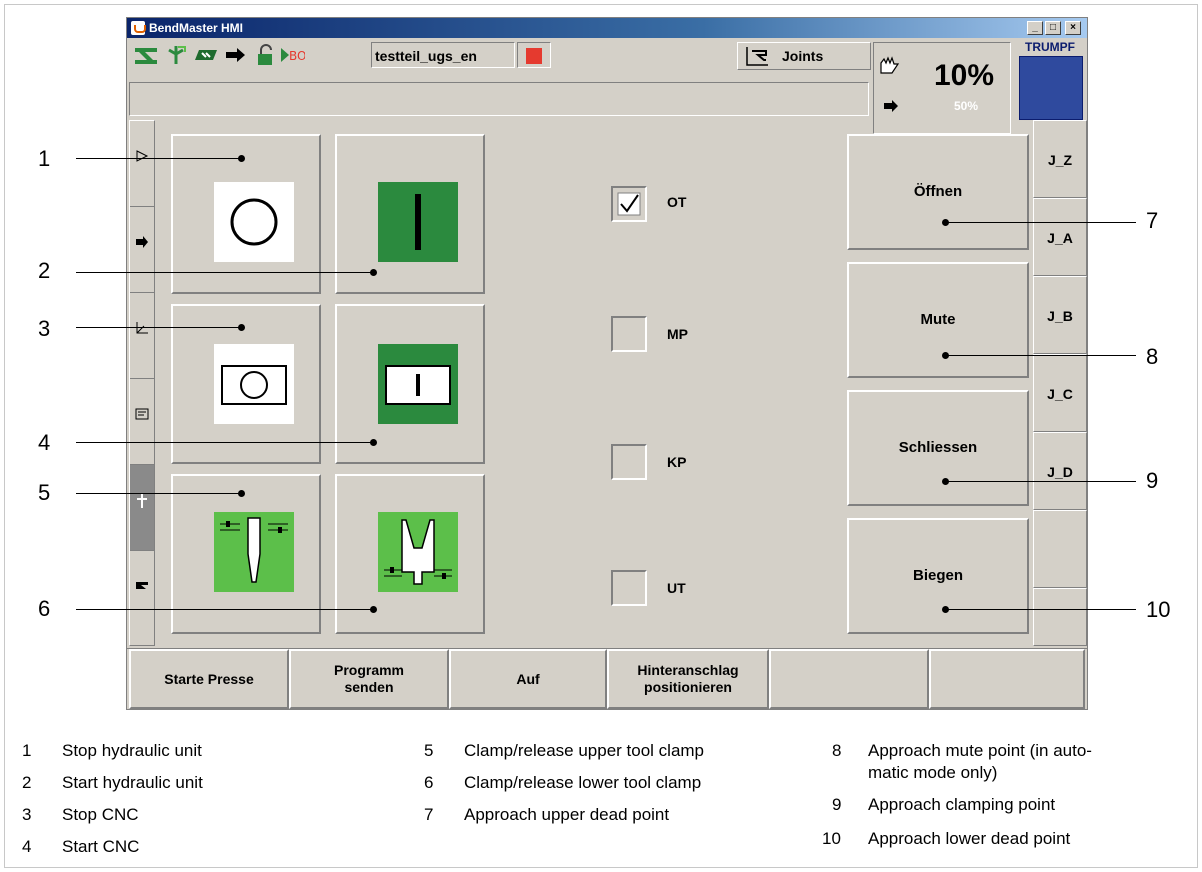 This screenshot has height=872, width=1202. What do you see at coordinates (27, 782) in the screenshot?
I see `legend-number: 2` at bounding box center [27, 782].